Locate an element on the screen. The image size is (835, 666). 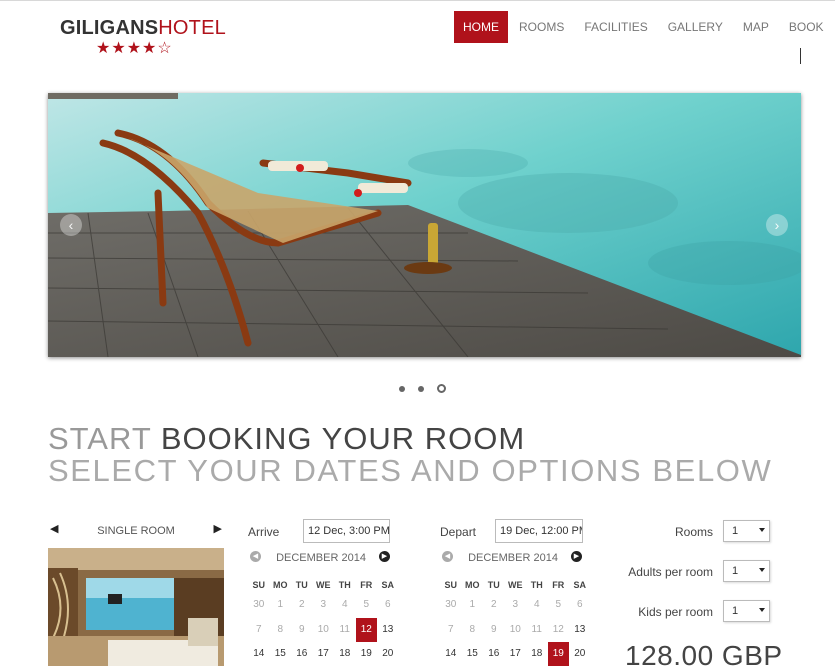
main-nav: HOME ROOMS FACILITIES GALLERY MAP BOOK is located at coordinates (644, 27).